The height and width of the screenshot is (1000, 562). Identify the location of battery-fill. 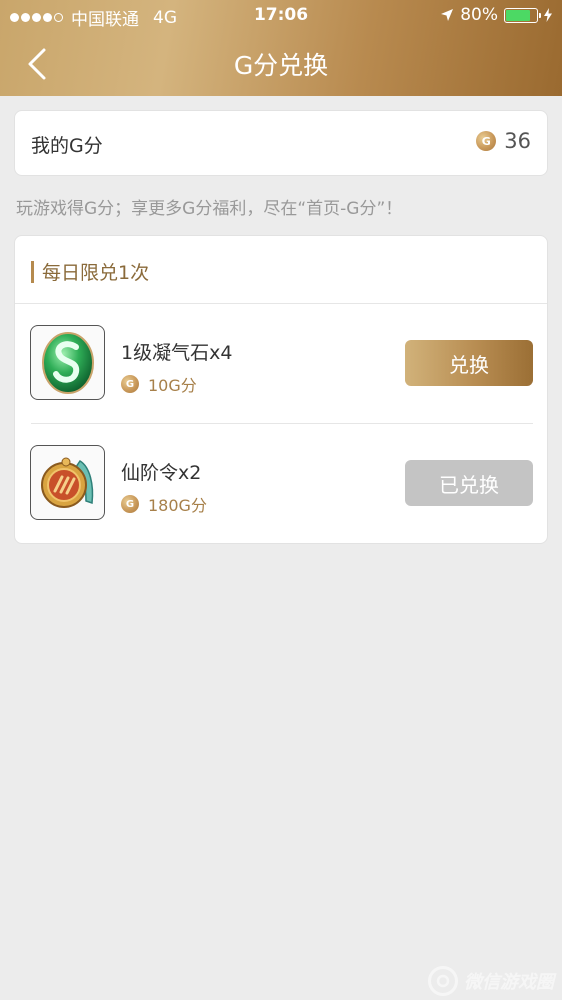
(518, 15).